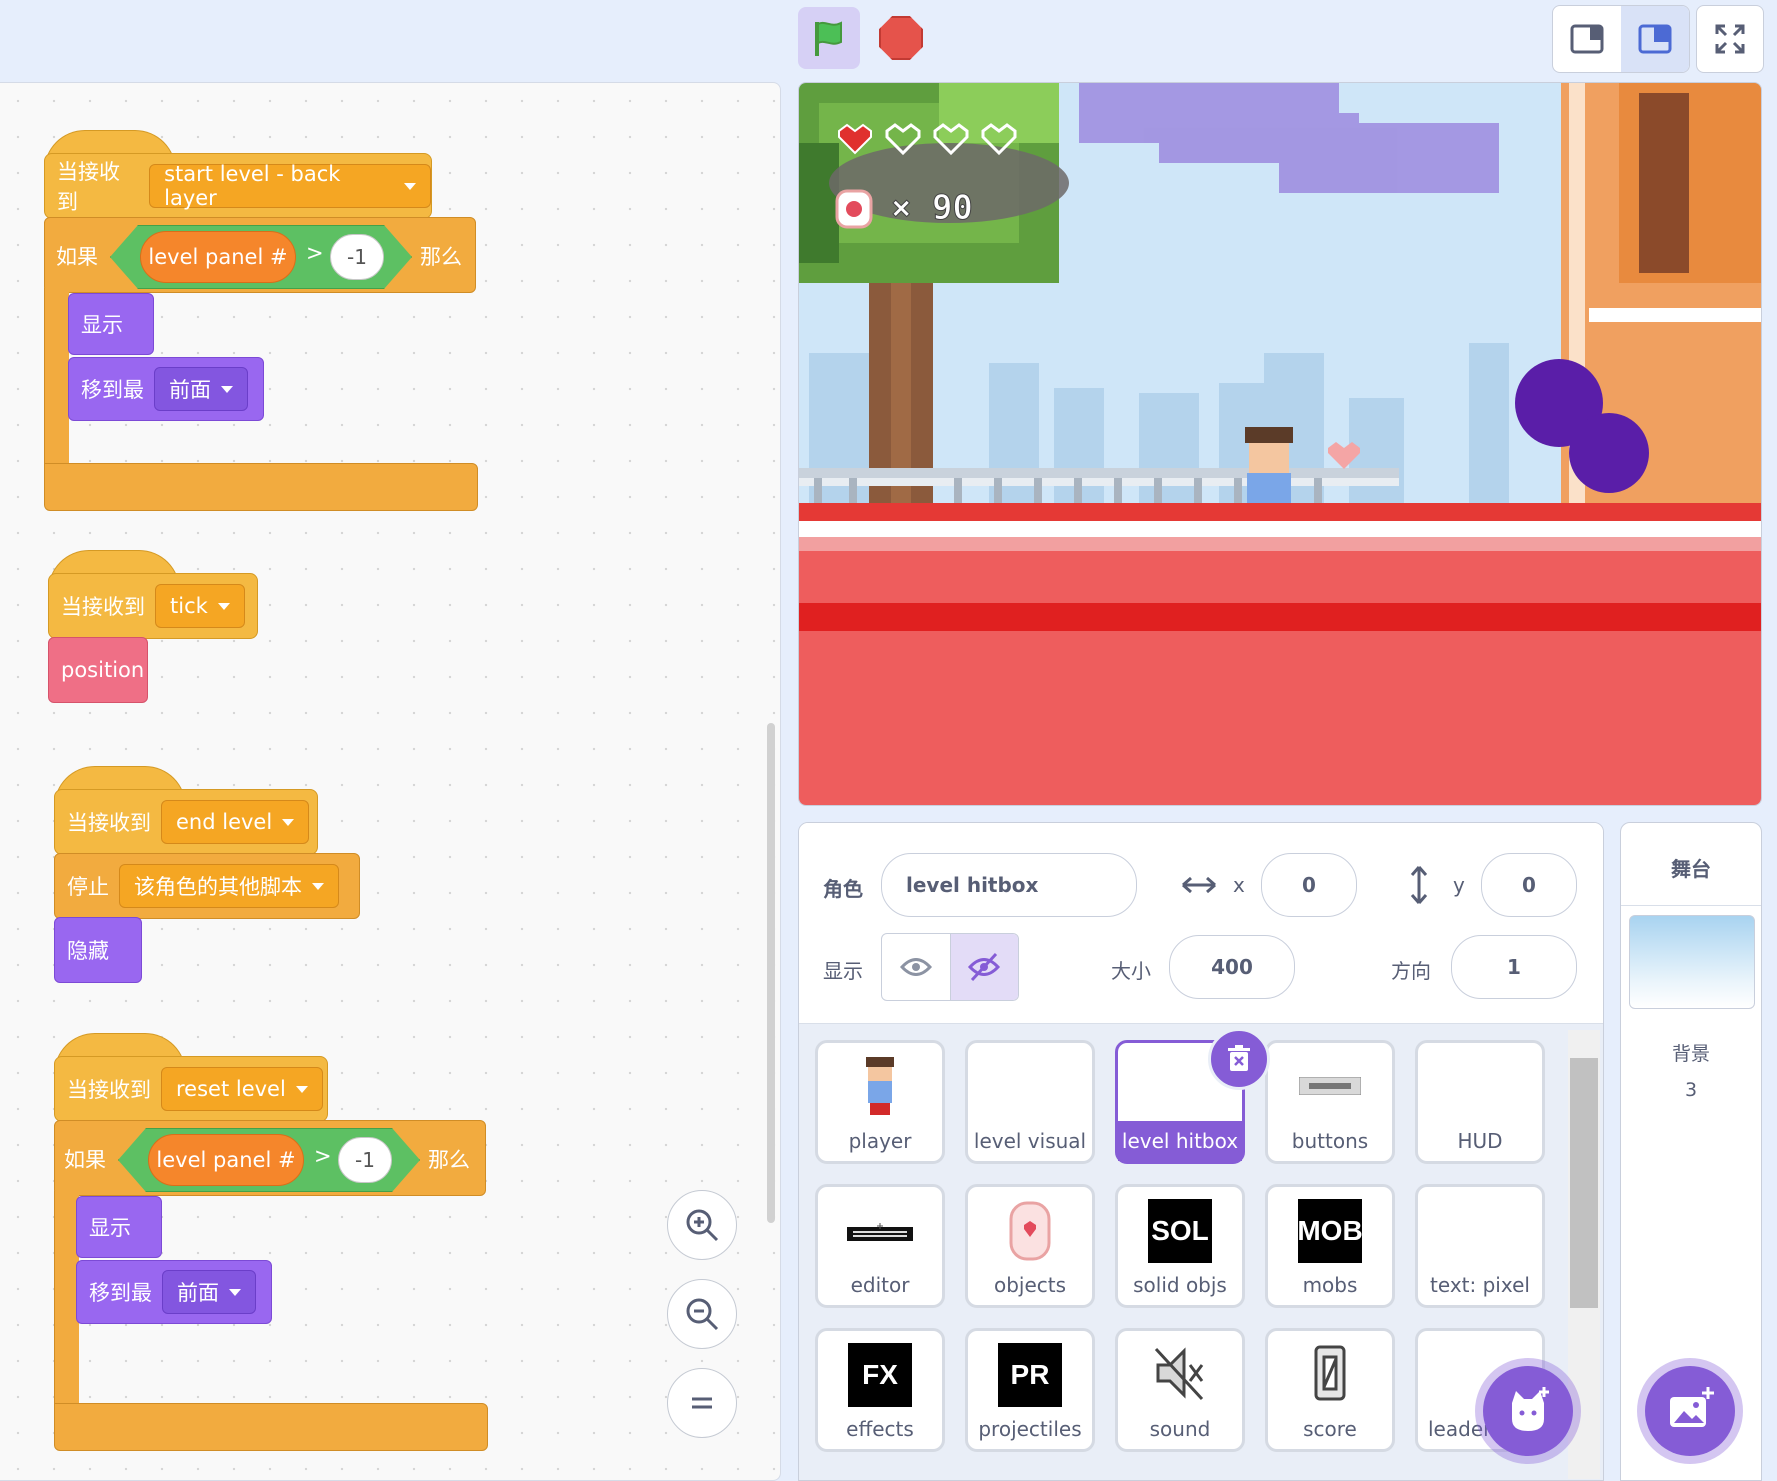 Image resolution: width=1777 pixels, height=1481 pixels. I want to click on choose-sprite-button, so click(1528, 1411).